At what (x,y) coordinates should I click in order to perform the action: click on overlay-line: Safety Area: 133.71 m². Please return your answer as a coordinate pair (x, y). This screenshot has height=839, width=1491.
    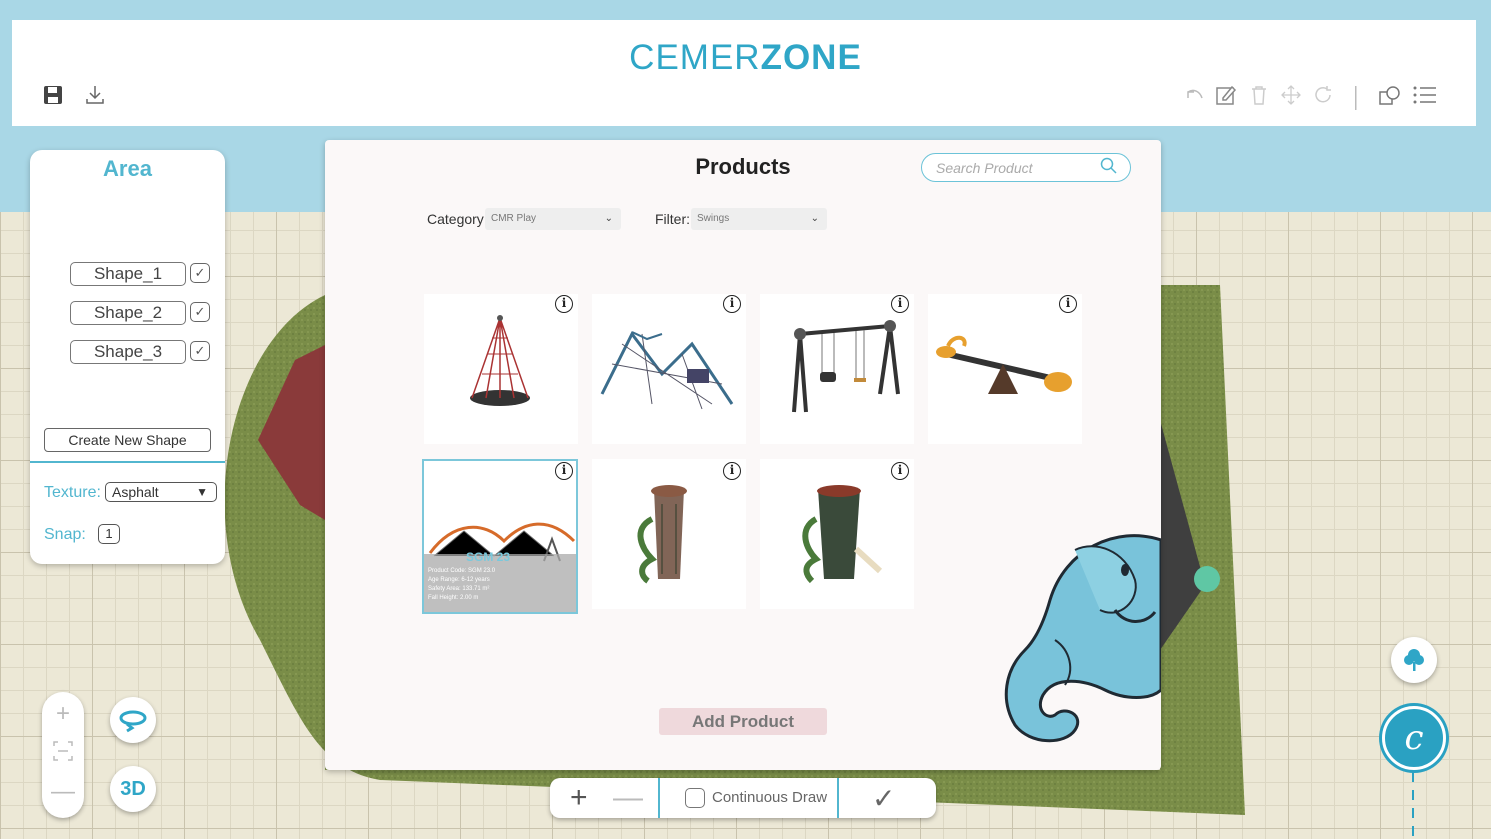
    Looking at the image, I should click on (459, 589).